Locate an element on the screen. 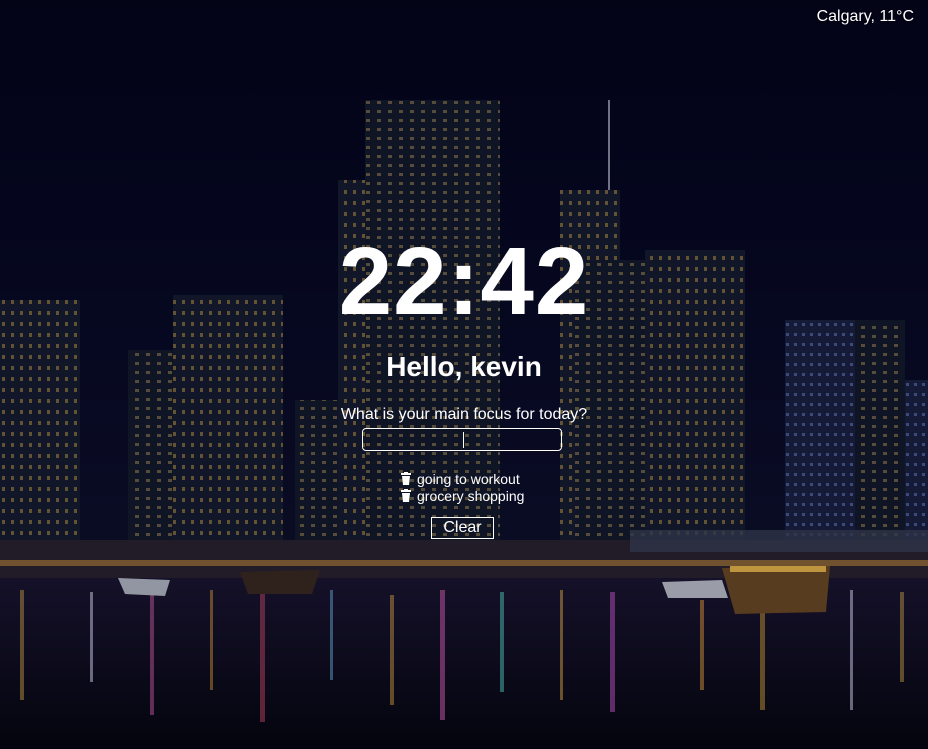 The width and height of the screenshot is (928, 749). text-caret is located at coordinates (463, 440).